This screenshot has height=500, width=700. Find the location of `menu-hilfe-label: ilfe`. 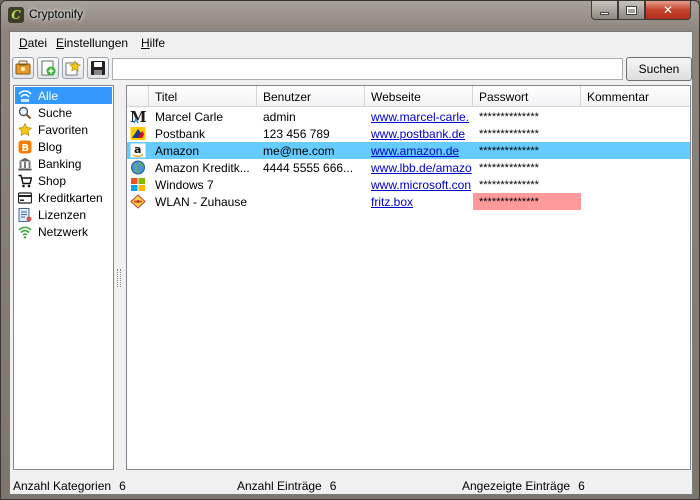

menu-hilfe-label: ilfe is located at coordinates (157, 43).